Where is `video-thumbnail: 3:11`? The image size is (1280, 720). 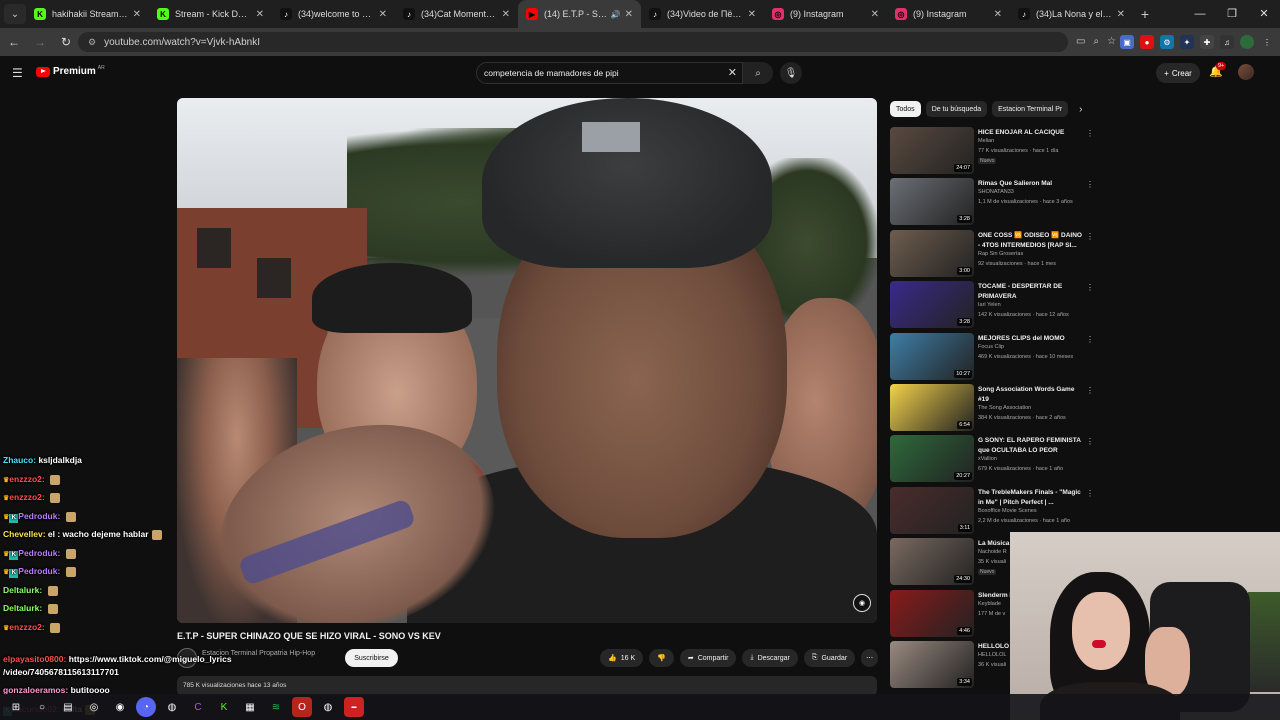
video-thumbnail: 3:11 is located at coordinates (932, 510).